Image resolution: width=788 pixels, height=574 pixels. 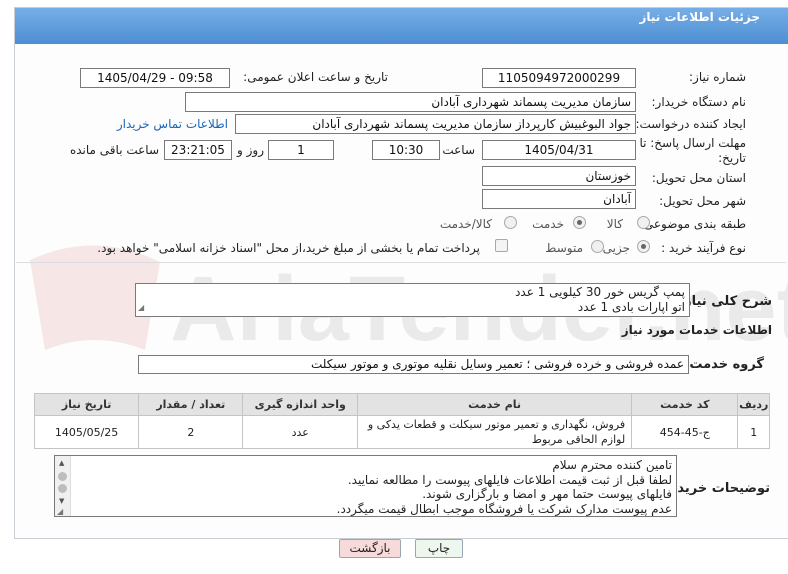 What do you see at coordinates (465, 224) in the screenshot?
I see `category-both-label: کالا/خدمت` at bounding box center [465, 224].